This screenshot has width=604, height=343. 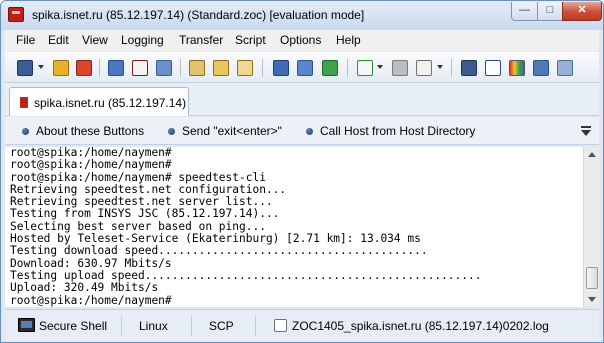 What do you see at coordinates (397, 131) in the screenshot?
I see `call-host-button: Call Host from Host Directory` at bounding box center [397, 131].